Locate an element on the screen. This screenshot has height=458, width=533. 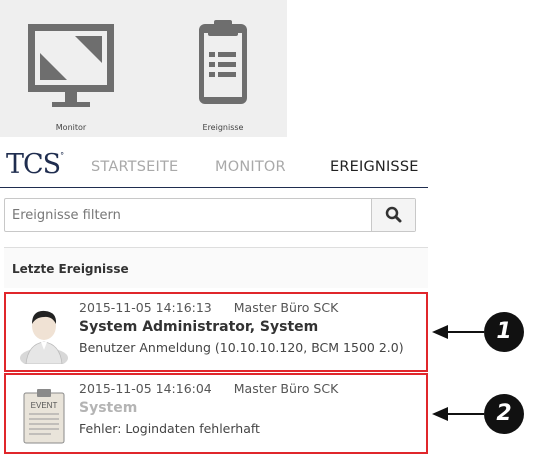
search-icon is located at coordinates (393, 214).